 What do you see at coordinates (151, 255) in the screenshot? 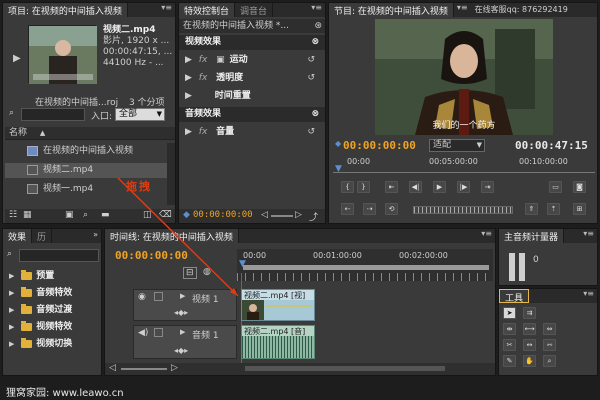
I see `timeline-timecode: 00:00:00:00` at bounding box center [151, 255].